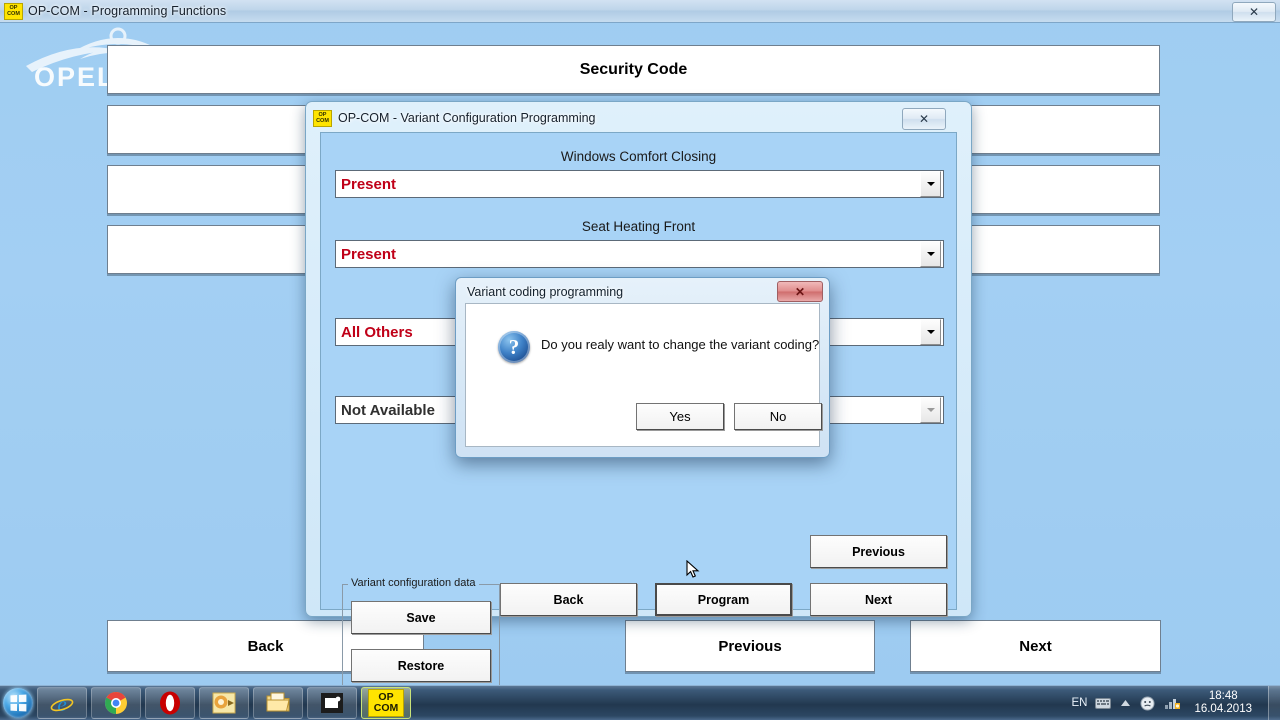 The height and width of the screenshot is (720, 1280). I want to click on media-app-icon, so click(332, 703).